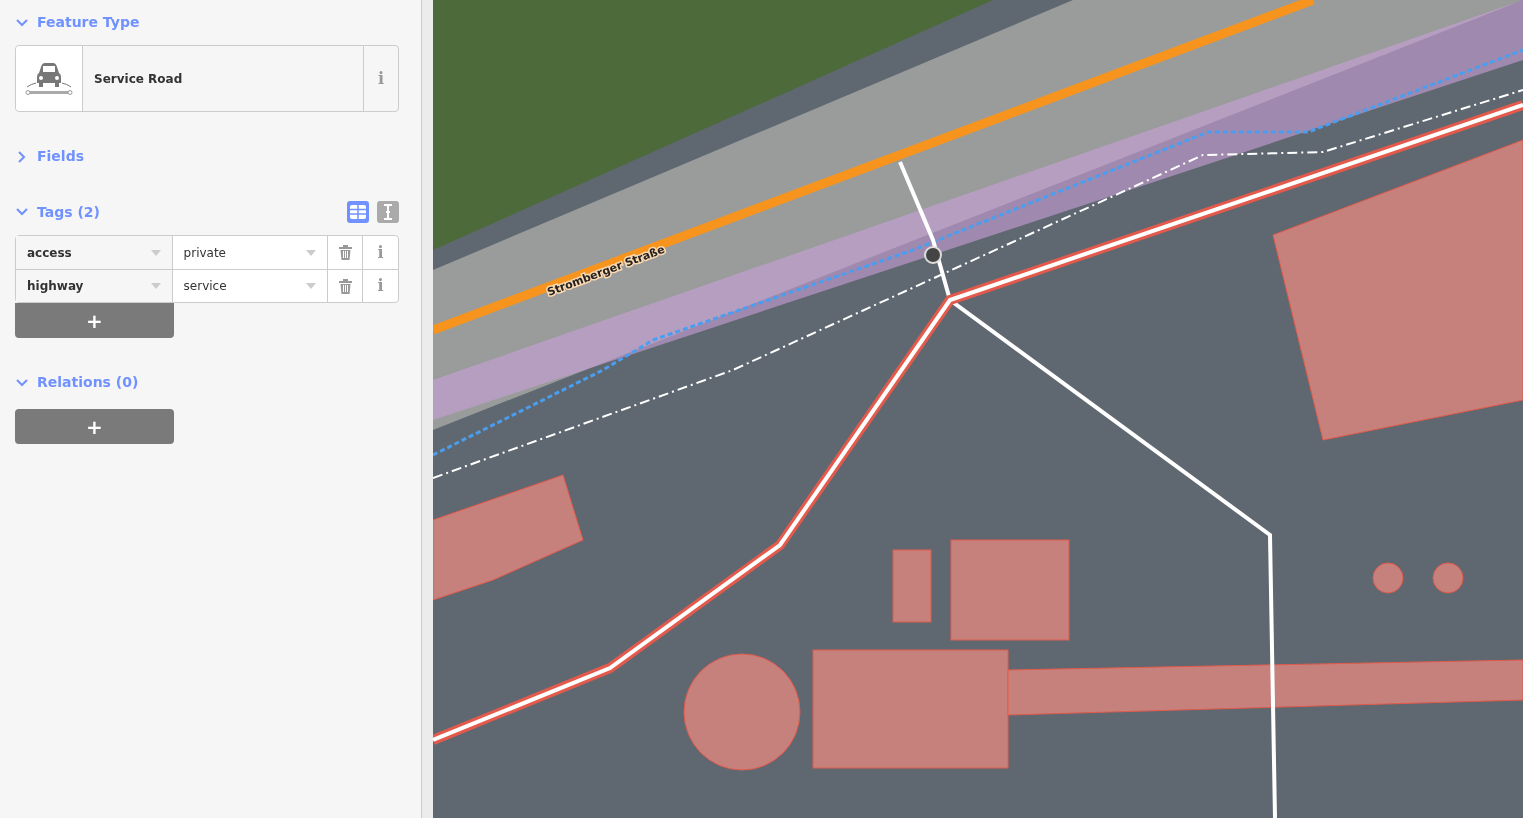 Image resolution: width=1523 pixels, height=818 pixels. What do you see at coordinates (57, 212) in the screenshot?
I see `section-toggle: Tags (2)` at bounding box center [57, 212].